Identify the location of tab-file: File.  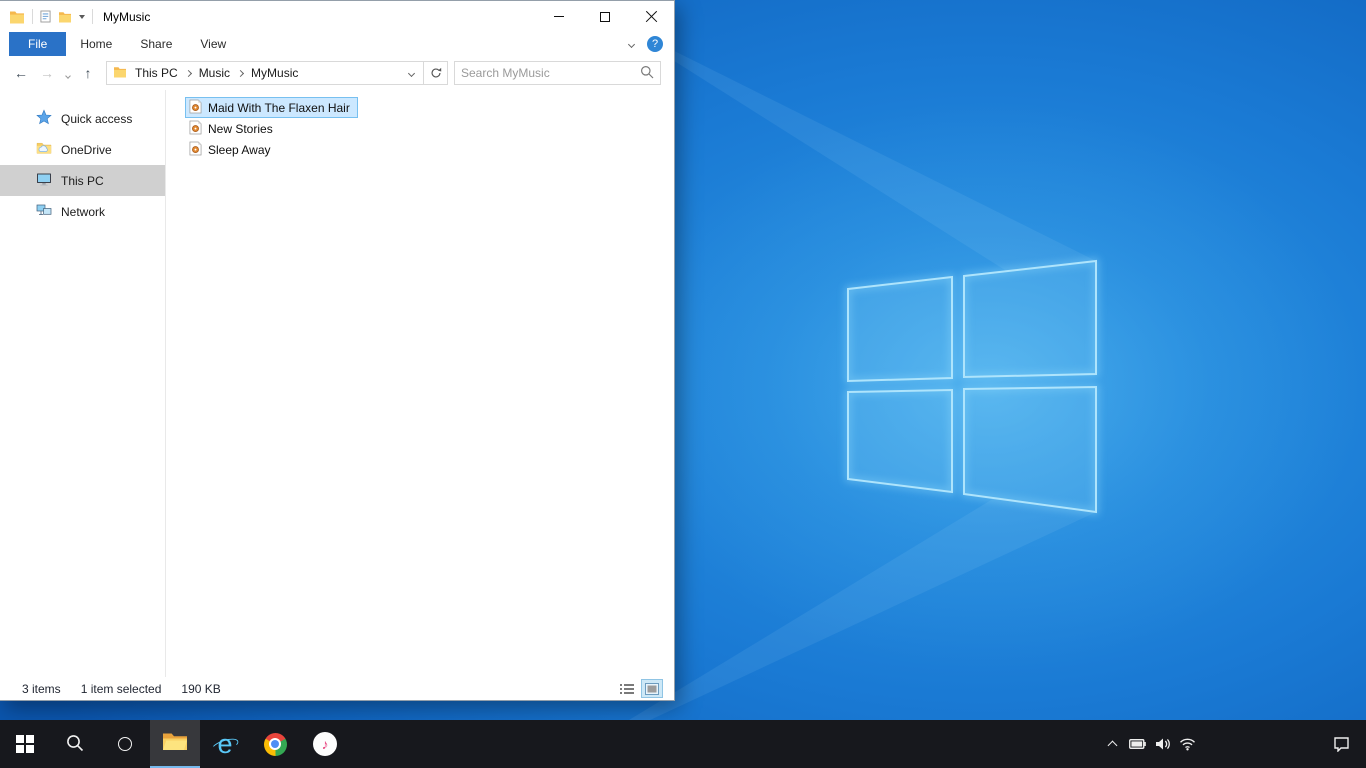
(38, 44).